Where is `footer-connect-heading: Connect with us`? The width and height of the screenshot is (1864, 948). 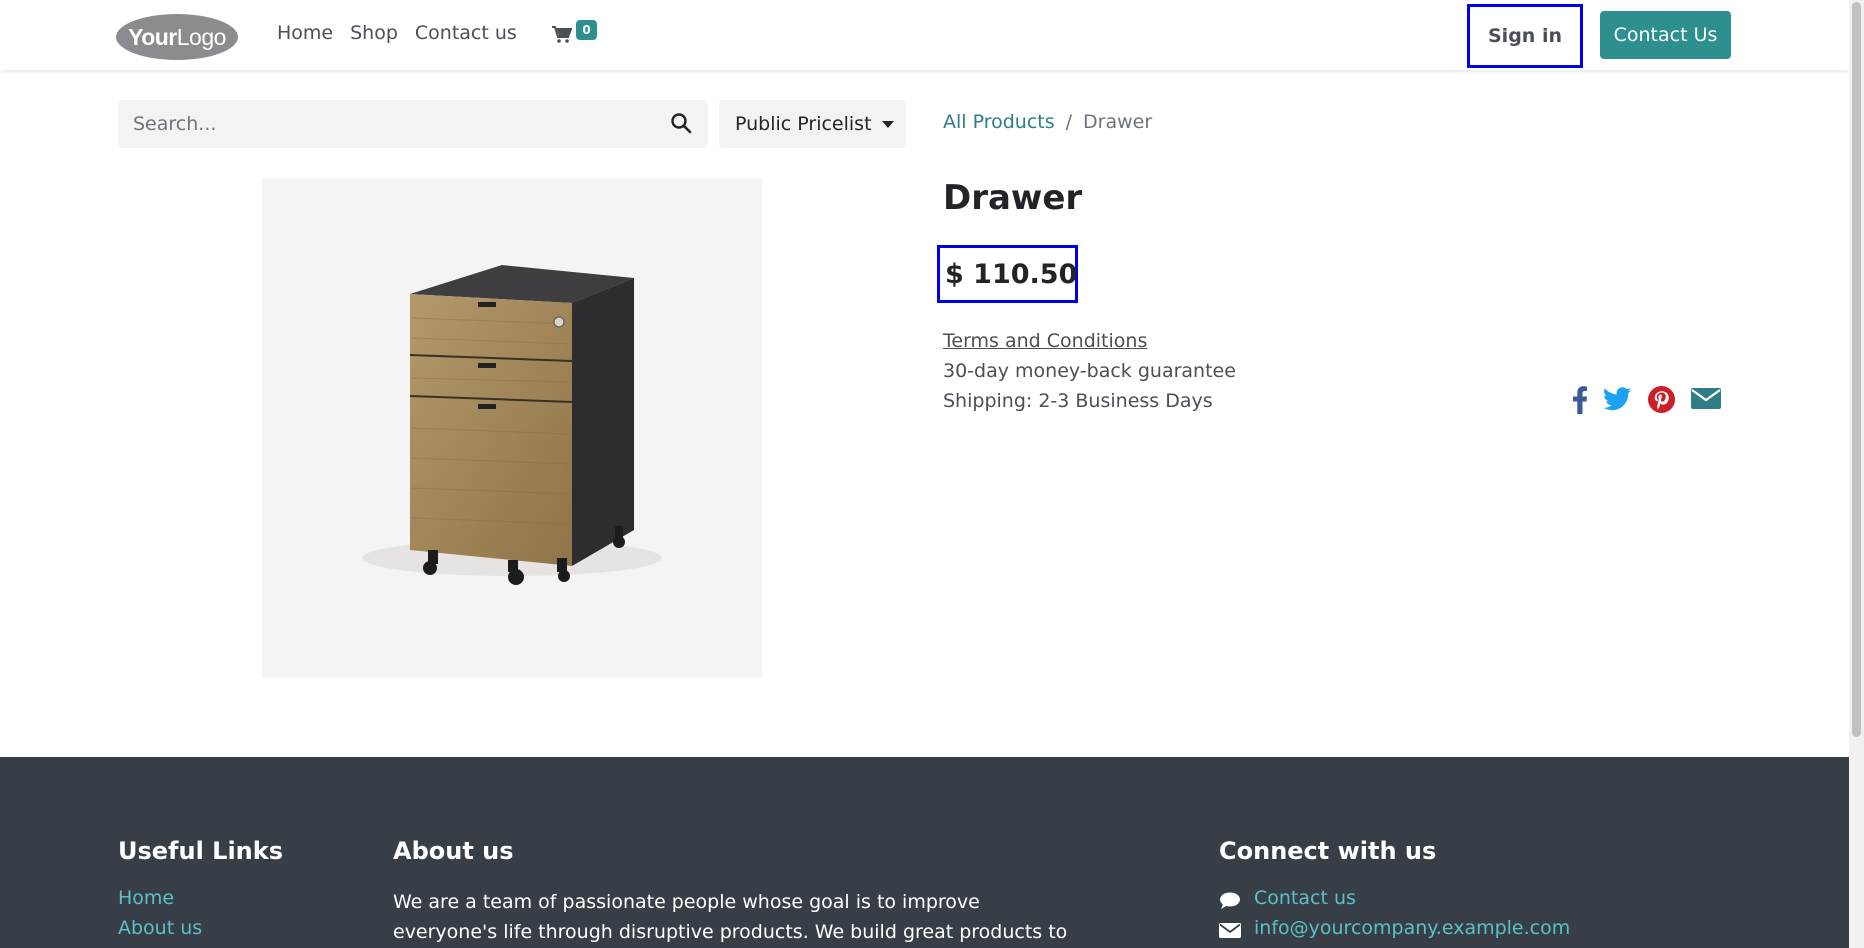 footer-connect-heading: Connect with us is located at coordinates (1328, 851).